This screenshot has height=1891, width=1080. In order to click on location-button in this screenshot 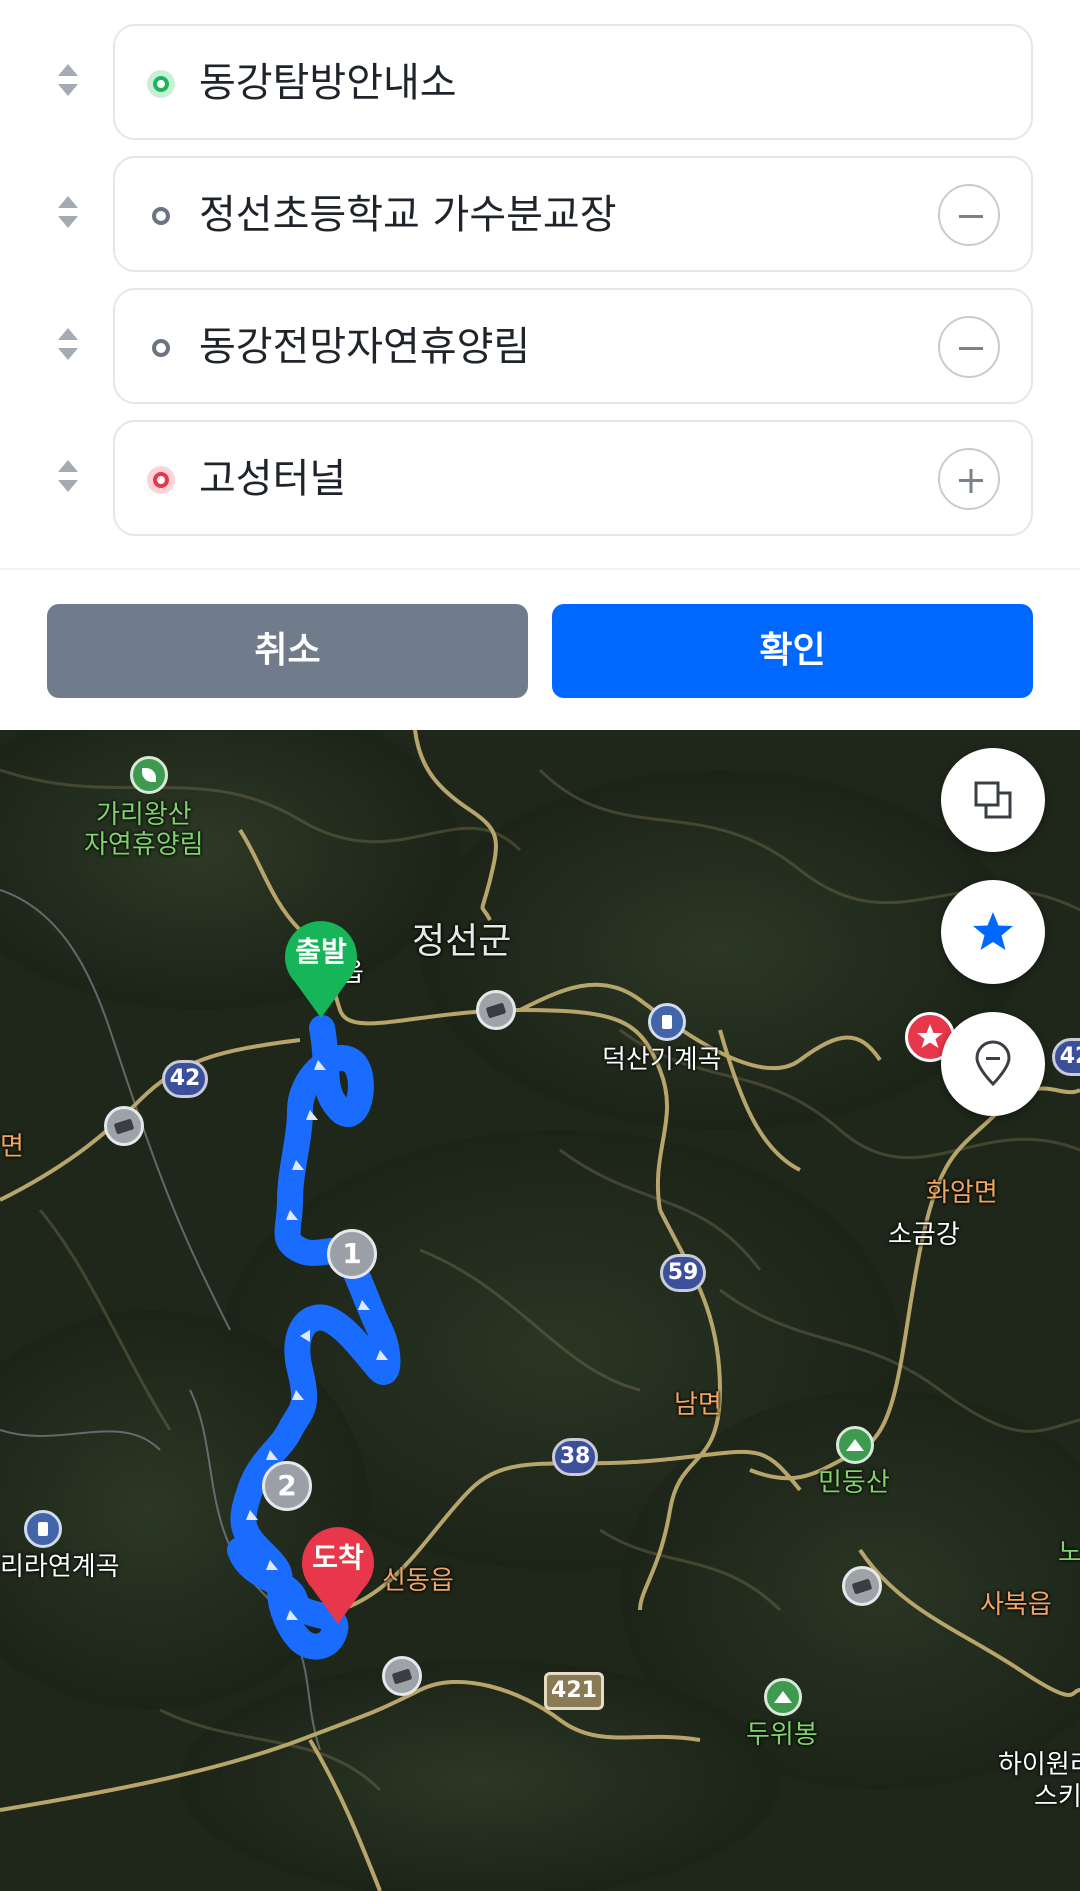, I will do `click(993, 1064)`.